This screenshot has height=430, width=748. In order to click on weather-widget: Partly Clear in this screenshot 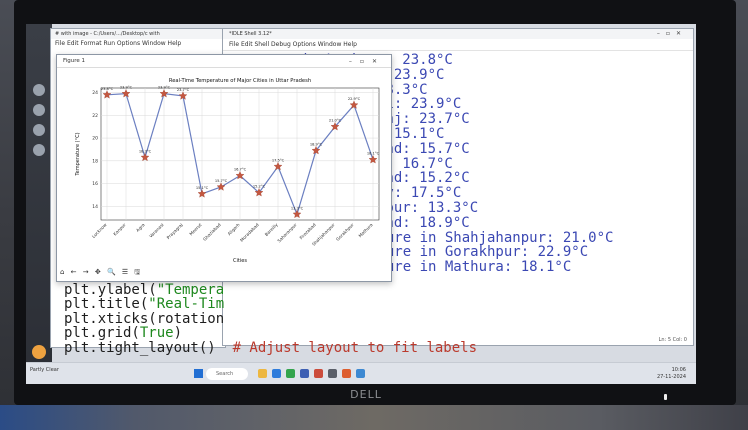, I will do `click(44, 370)`.